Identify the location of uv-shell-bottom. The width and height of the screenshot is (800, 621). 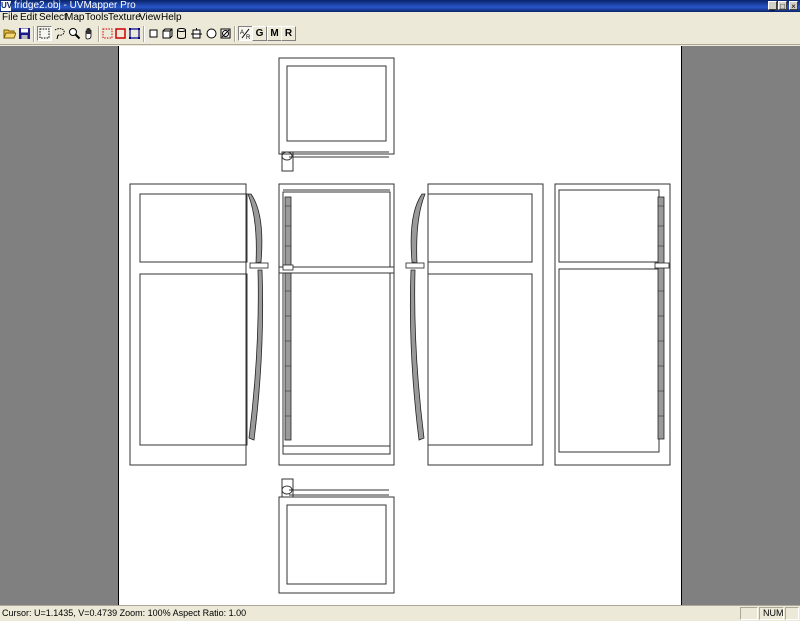
(336, 545).